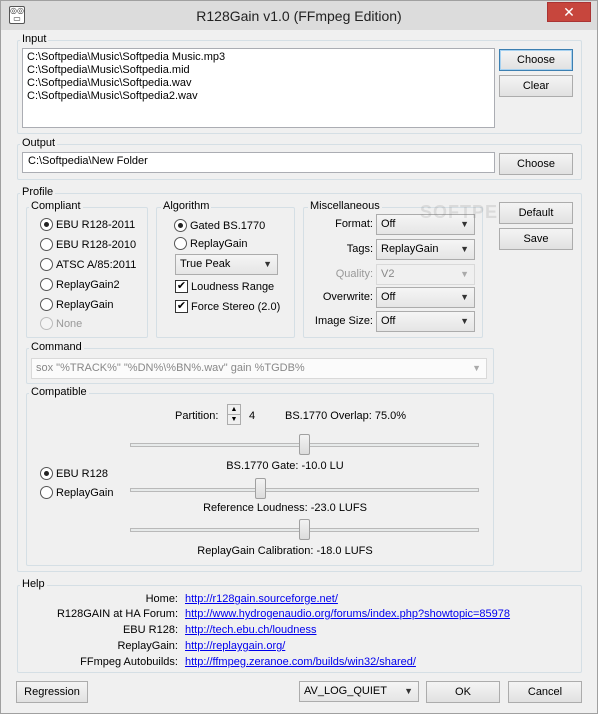  I want to click on radio-label: ATSC A/85:2011, so click(96, 264).